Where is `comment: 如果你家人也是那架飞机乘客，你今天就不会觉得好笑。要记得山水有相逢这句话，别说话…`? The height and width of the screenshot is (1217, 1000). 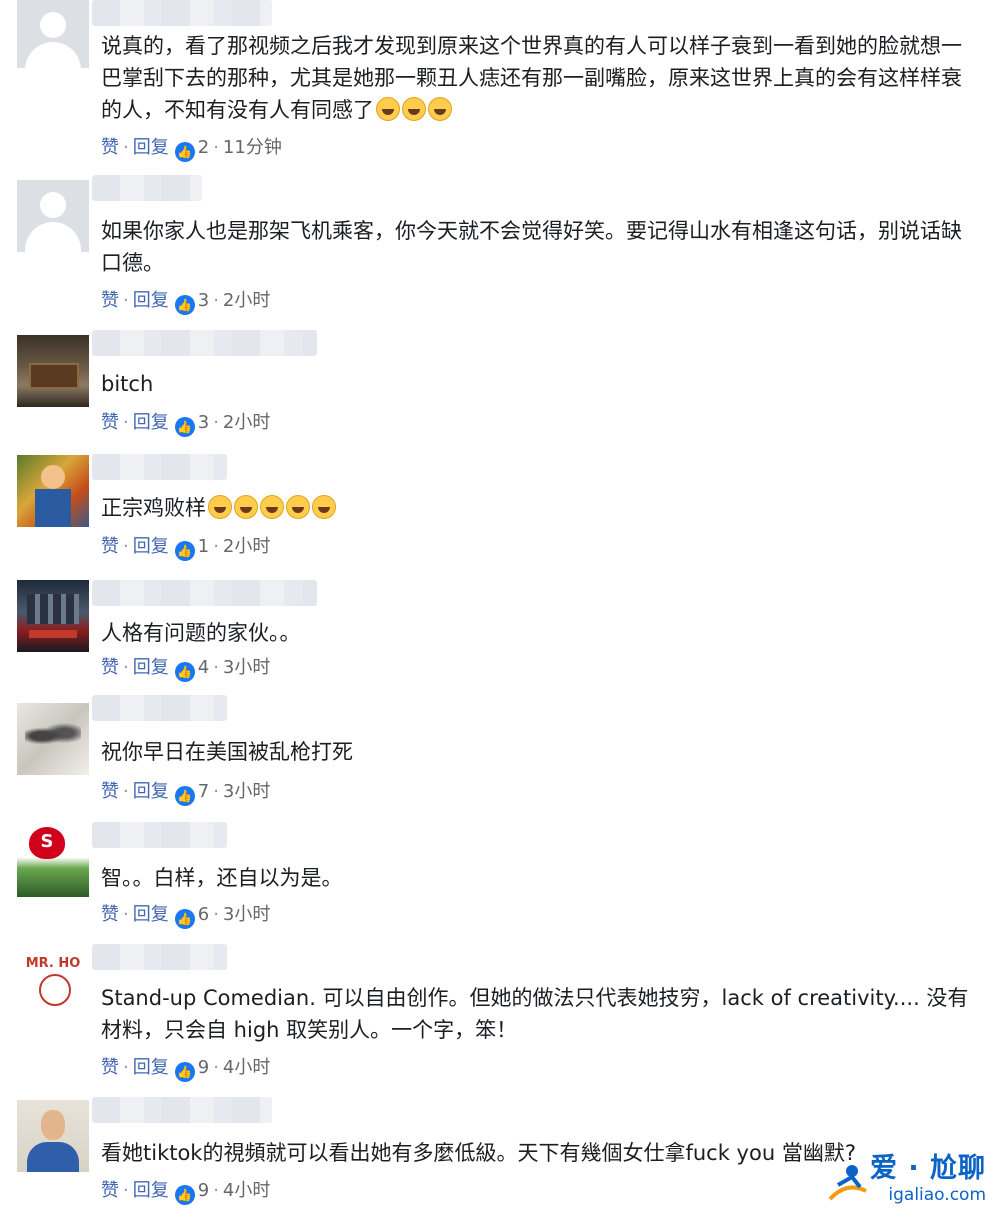
comment: 如果你家人也是那架飞机乘客，你今天就不会觉得好笑。要记得山水有相逢这句话，别说话… is located at coordinates (500, 250).